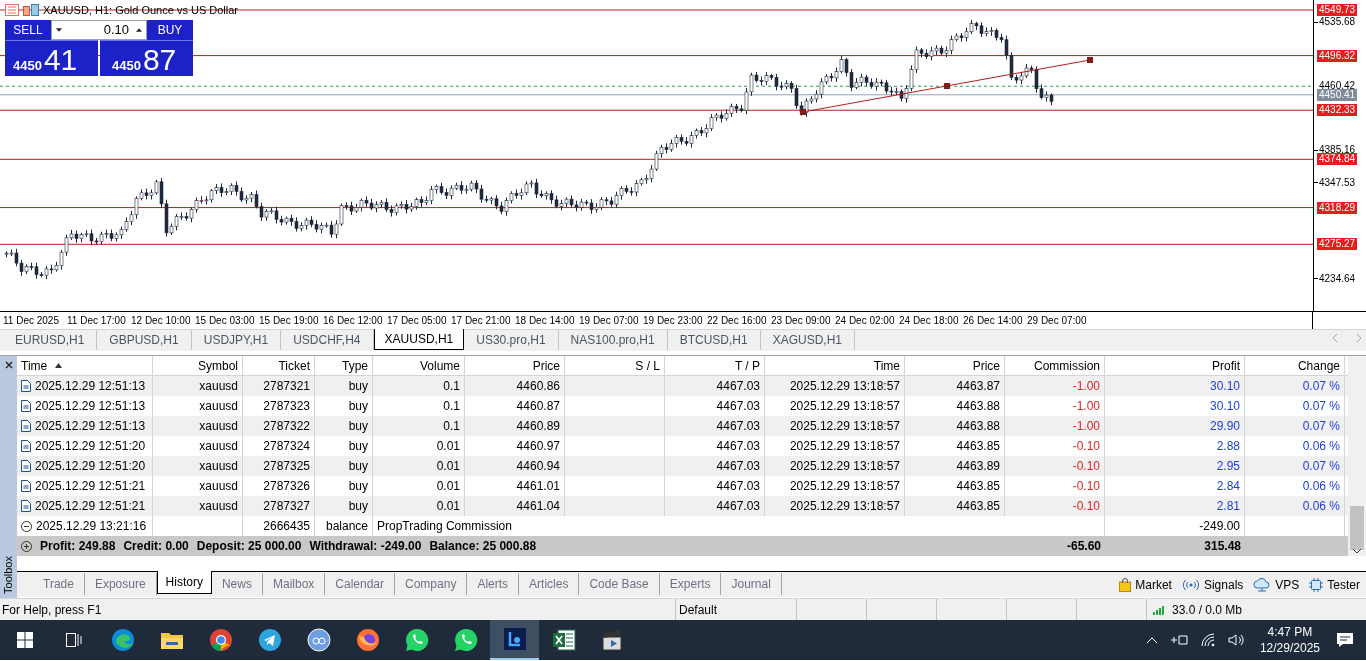 This screenshot has width=1366, height=661. Describe the element at coordinates (613, 340) in the screenshot. I see `chart-tab: NAS100.pro,H1` at that location.